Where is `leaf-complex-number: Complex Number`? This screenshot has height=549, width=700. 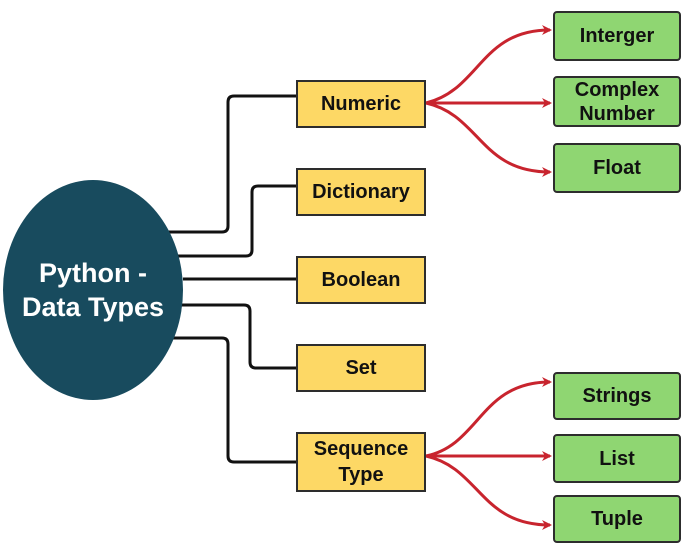
leaf-complex-number: Complex Number is located at coordinates (617, 101).